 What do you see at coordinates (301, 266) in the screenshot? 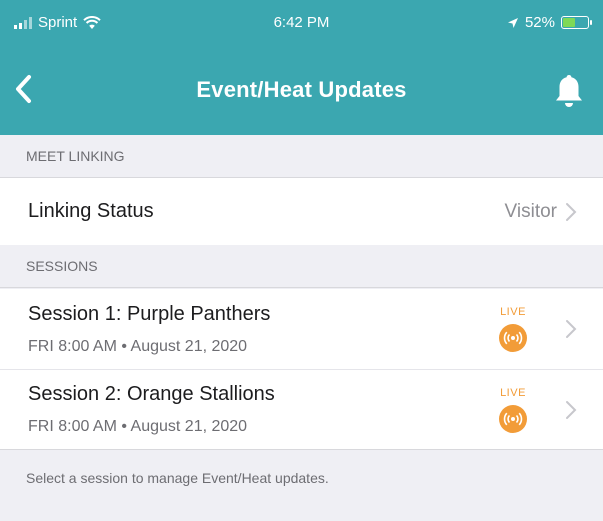
I see `section-header-sessions: SESSIONS` at bounding box center [301, 266].